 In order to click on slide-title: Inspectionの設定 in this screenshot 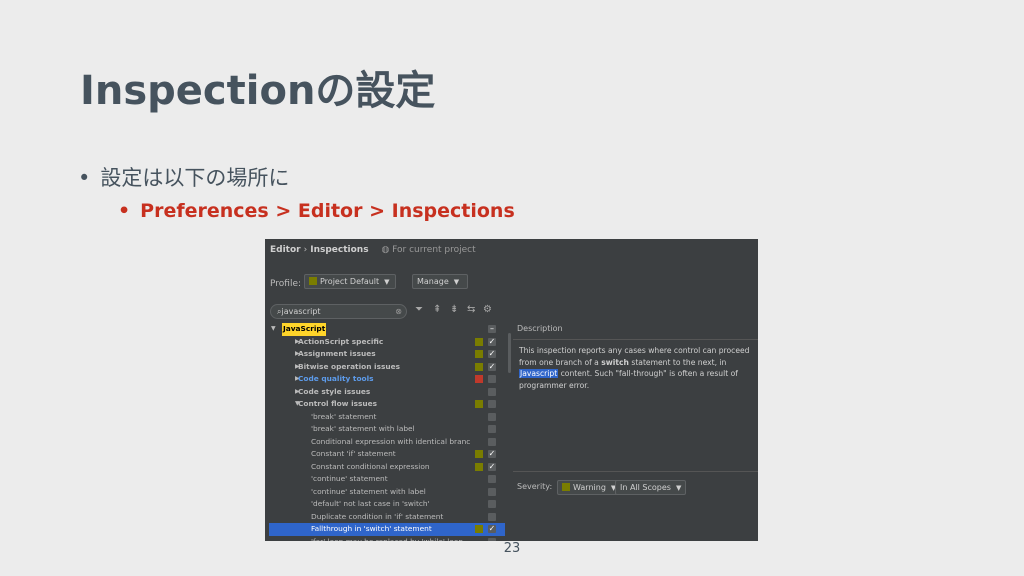, I will do `click(258, 91)`.